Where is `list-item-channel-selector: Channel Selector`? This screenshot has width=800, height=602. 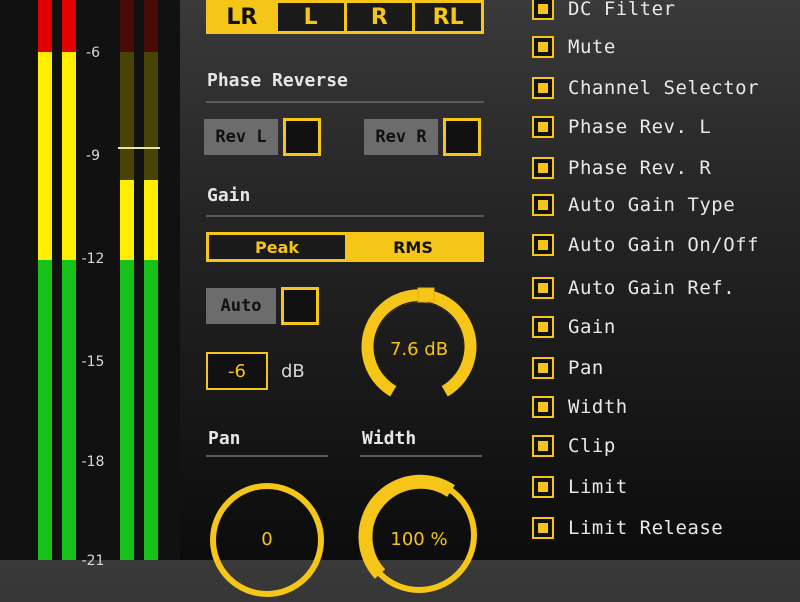
list-item-channel-selector: Channel Selector is located at coordinates (645, 88).